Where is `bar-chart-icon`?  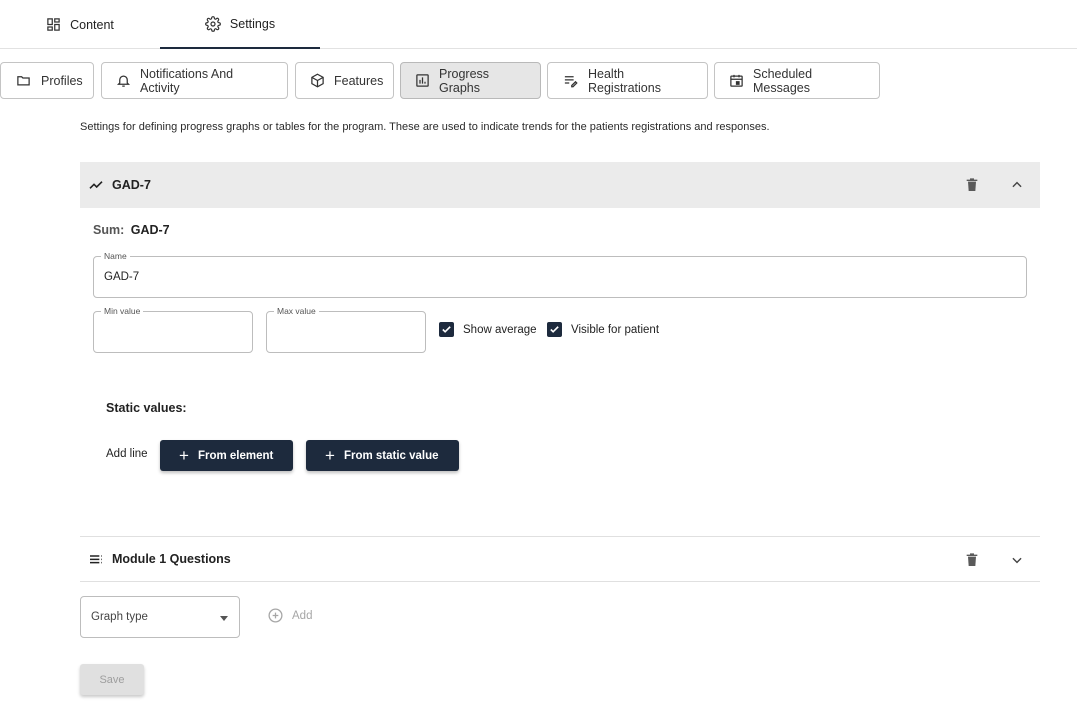
bar-chart-icon is located at coordinates (422, 80).